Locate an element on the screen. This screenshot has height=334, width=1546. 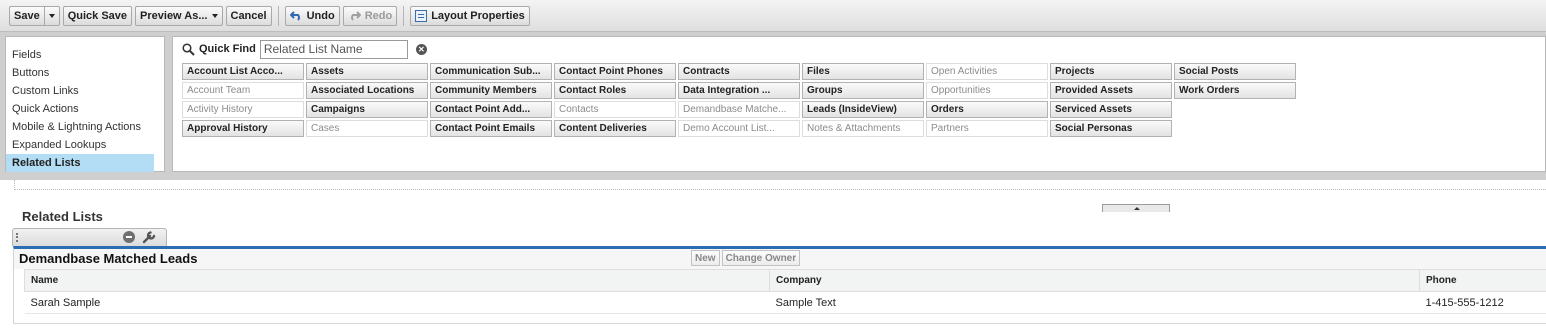
related-list-title: Demandbase Matched Leads is located at coordinates (108, 258).